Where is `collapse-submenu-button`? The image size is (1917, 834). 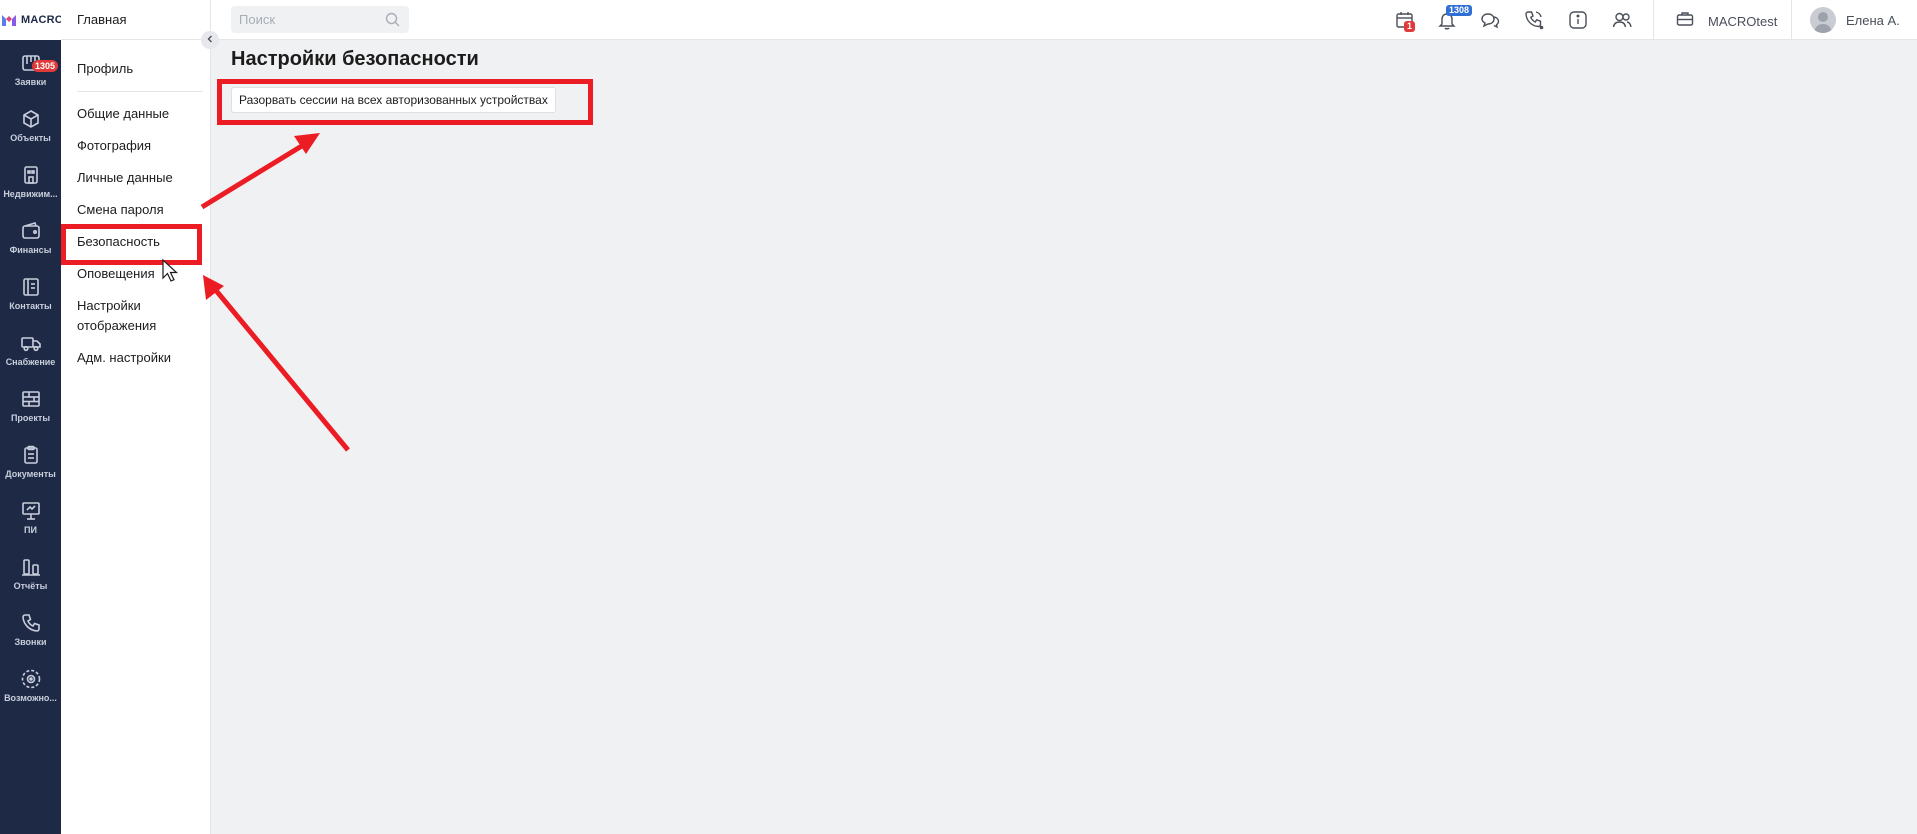
collapse-submenu-button is located at coordinates (210, 40).